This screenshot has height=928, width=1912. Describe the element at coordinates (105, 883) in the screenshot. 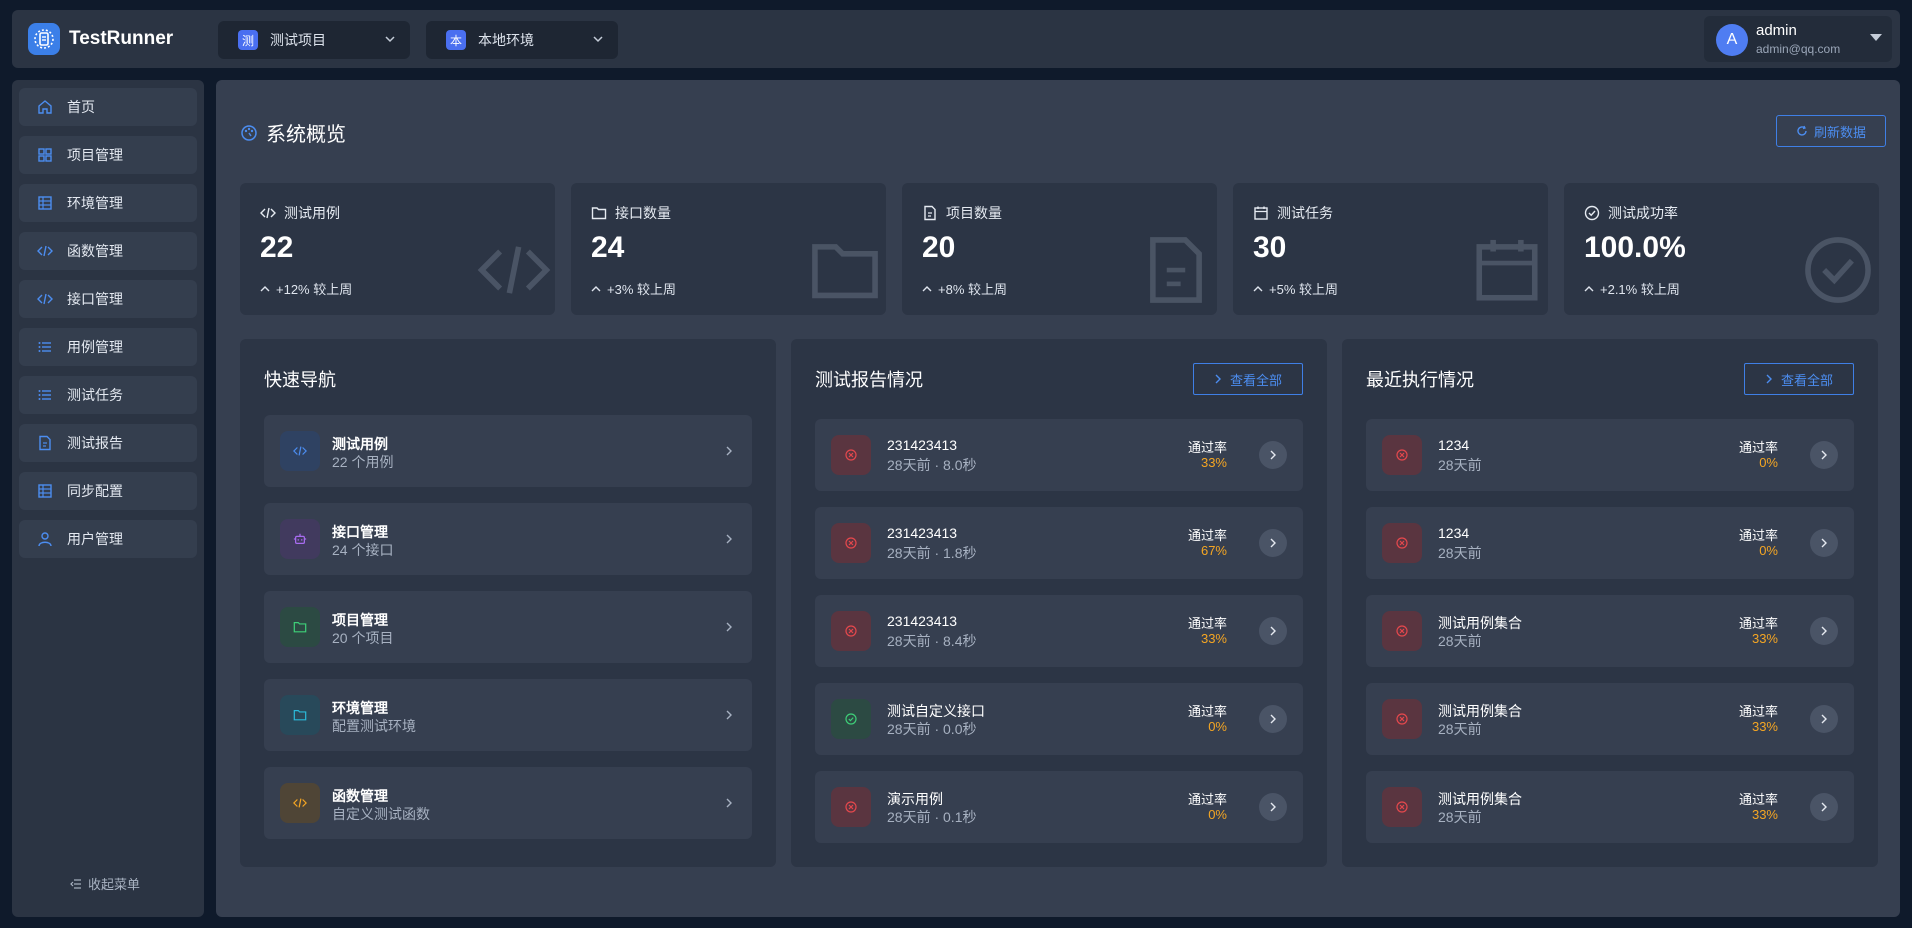

I see `collapse-menu-button: 收起菜单` at that location.